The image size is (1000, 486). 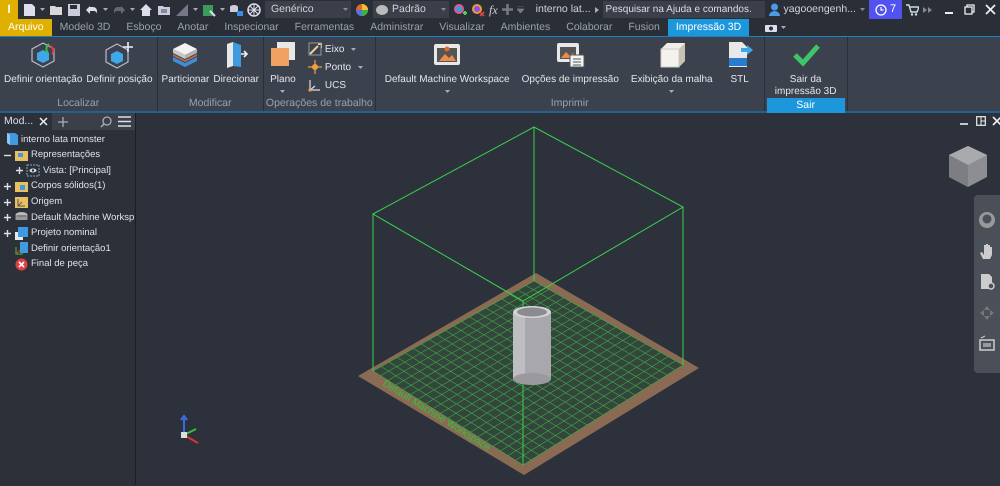 What do you see at coordinates (185, 63) in the screenshot?
I see `ribbon-button: Particionar` at bounding box center [185, 63].